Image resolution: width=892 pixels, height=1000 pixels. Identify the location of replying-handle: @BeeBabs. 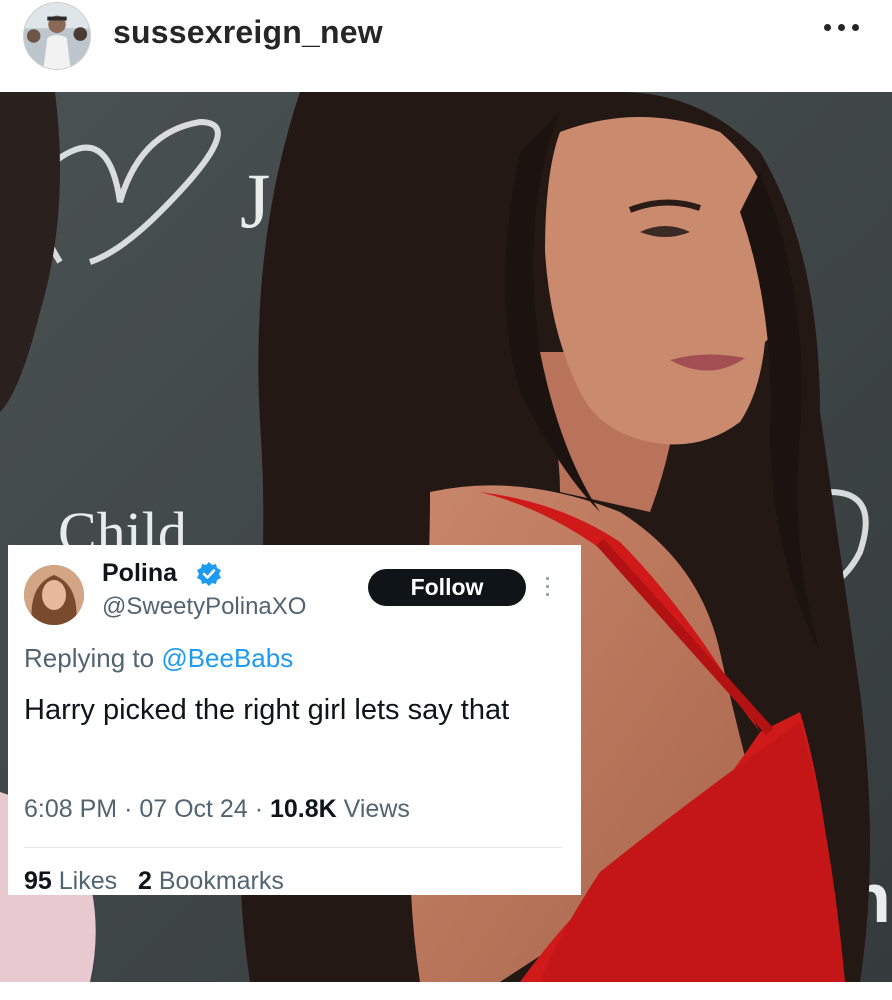
(227, 658).